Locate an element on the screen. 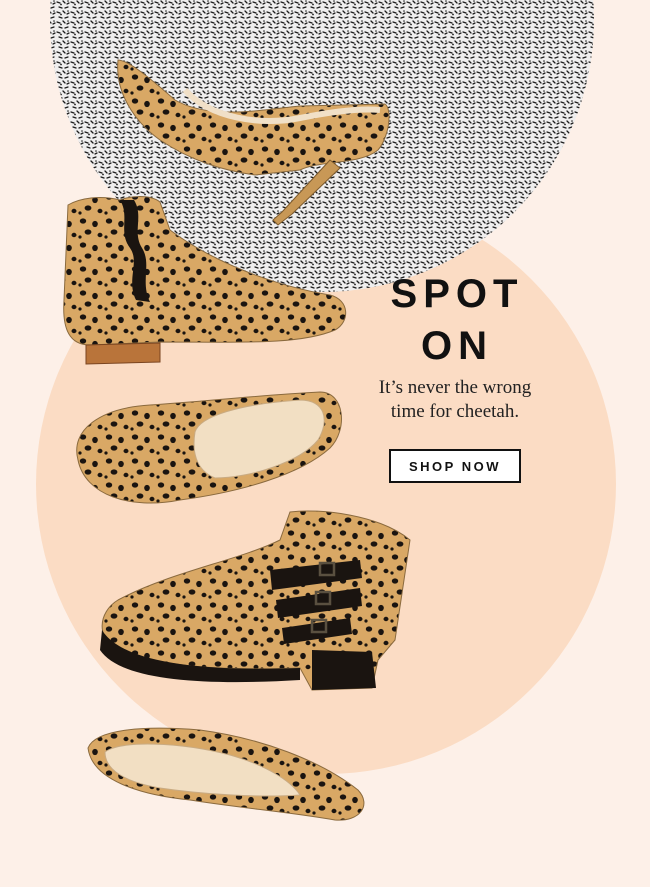 The height and width of the screenshot is (887, 650). promo-tagline: It’s never the wrong time for cheetah. is located at coordinates (455, 400).